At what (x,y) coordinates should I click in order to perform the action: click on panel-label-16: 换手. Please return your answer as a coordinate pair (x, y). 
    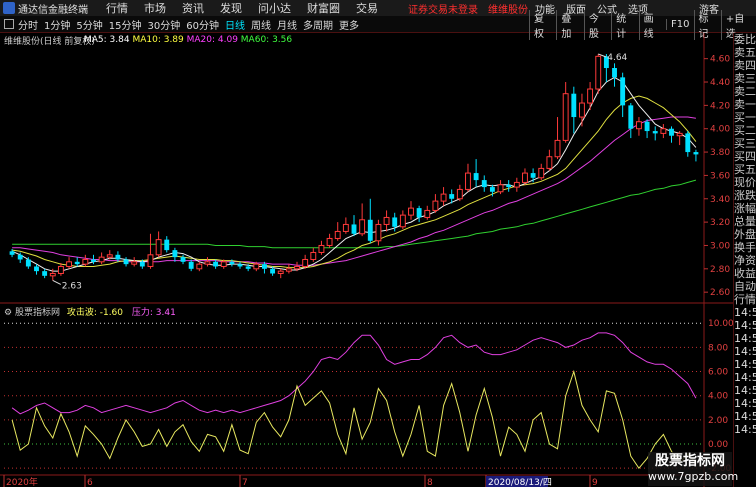
    Looking at the image, I should click on (745, 247).